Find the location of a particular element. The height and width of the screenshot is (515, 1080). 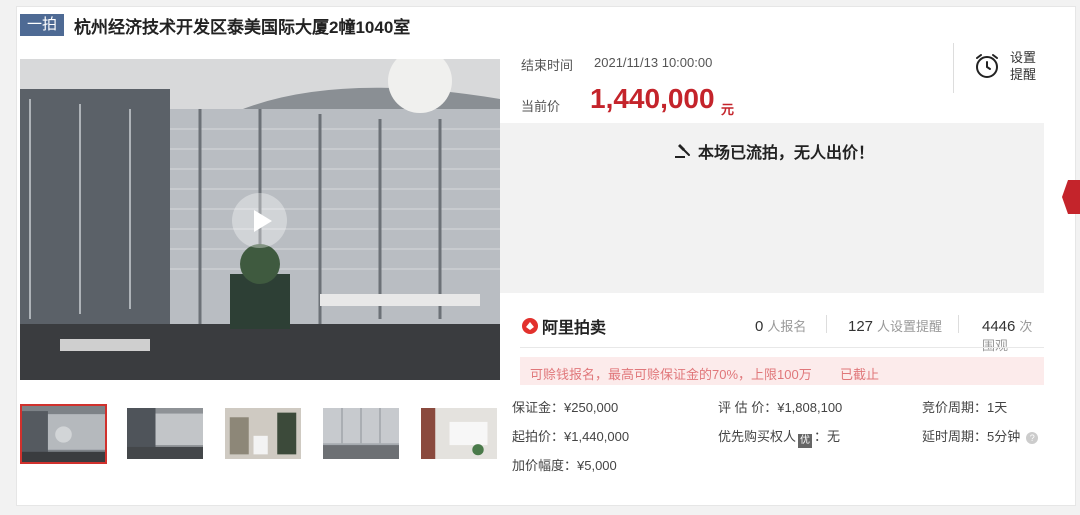

stat-count: 0 is located at coordinates (759, 326).